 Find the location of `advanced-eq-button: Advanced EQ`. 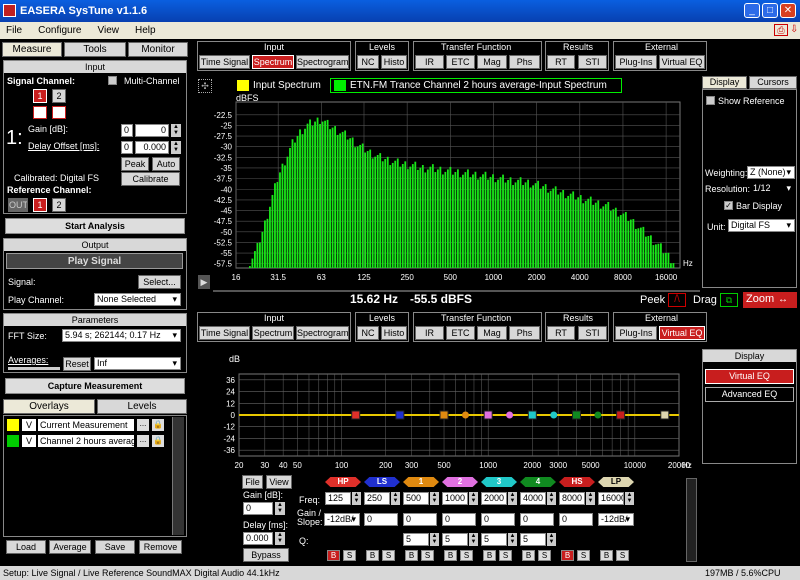

advanced-eq-button: Advanced EQ is located at coordinates (749, 394).